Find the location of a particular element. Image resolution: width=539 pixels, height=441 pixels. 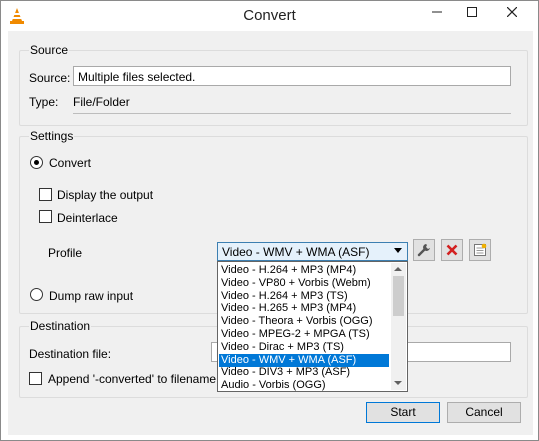

delete-x-icon is located at coordinates (452, 250).